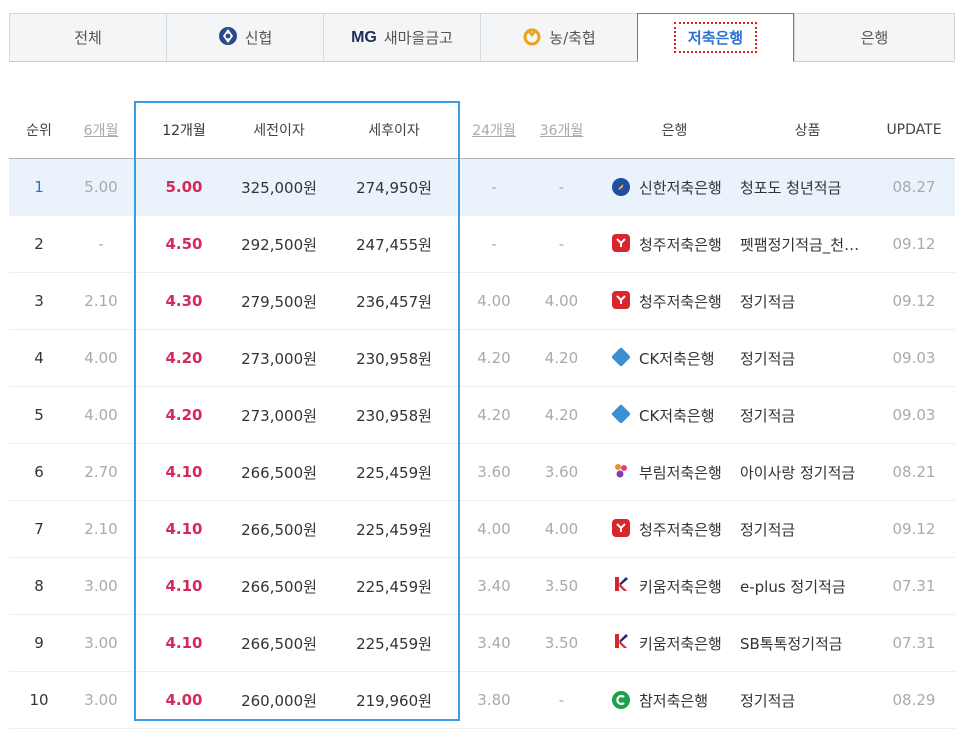 Image resolution: width=960 pixels, height=729 pixels. Describe the element at coordinates (807, 586) in the screenshot. I see `product-cell: e-plus 정기적금` at that location.